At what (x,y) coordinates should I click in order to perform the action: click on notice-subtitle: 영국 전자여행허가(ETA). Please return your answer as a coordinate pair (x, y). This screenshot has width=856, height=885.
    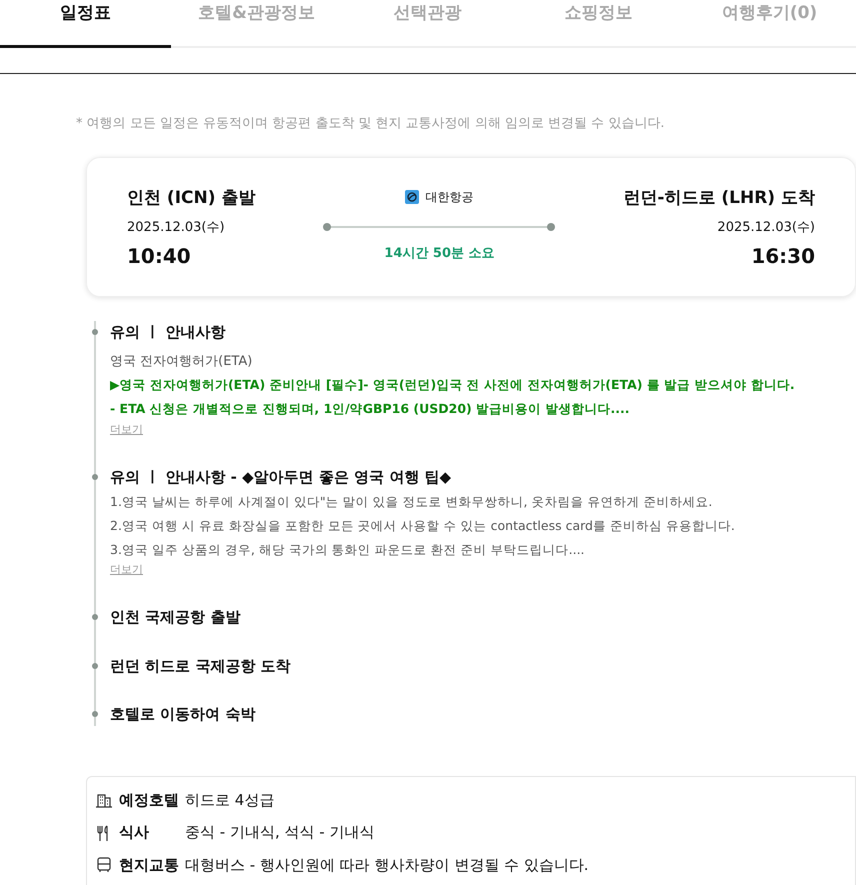
    Looking at the image, I should click on (182, 361).